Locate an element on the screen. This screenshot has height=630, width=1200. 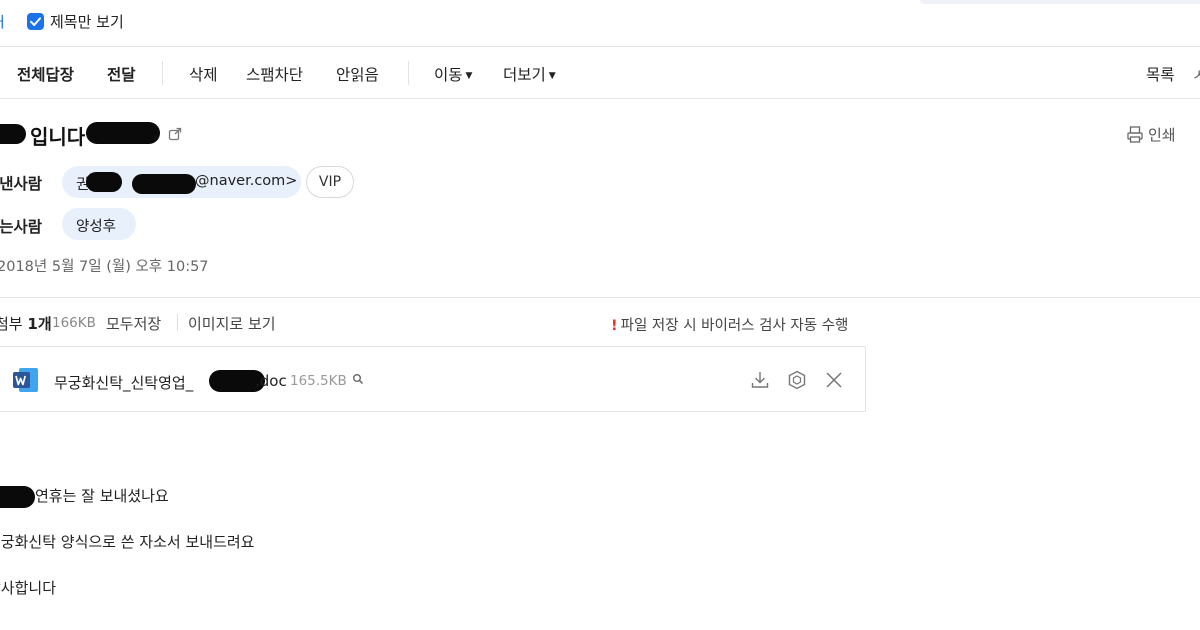
virus-scan-text: 파일 저장 시 바이러스 검사 자동 수행 is located at coordinates (734, 326).